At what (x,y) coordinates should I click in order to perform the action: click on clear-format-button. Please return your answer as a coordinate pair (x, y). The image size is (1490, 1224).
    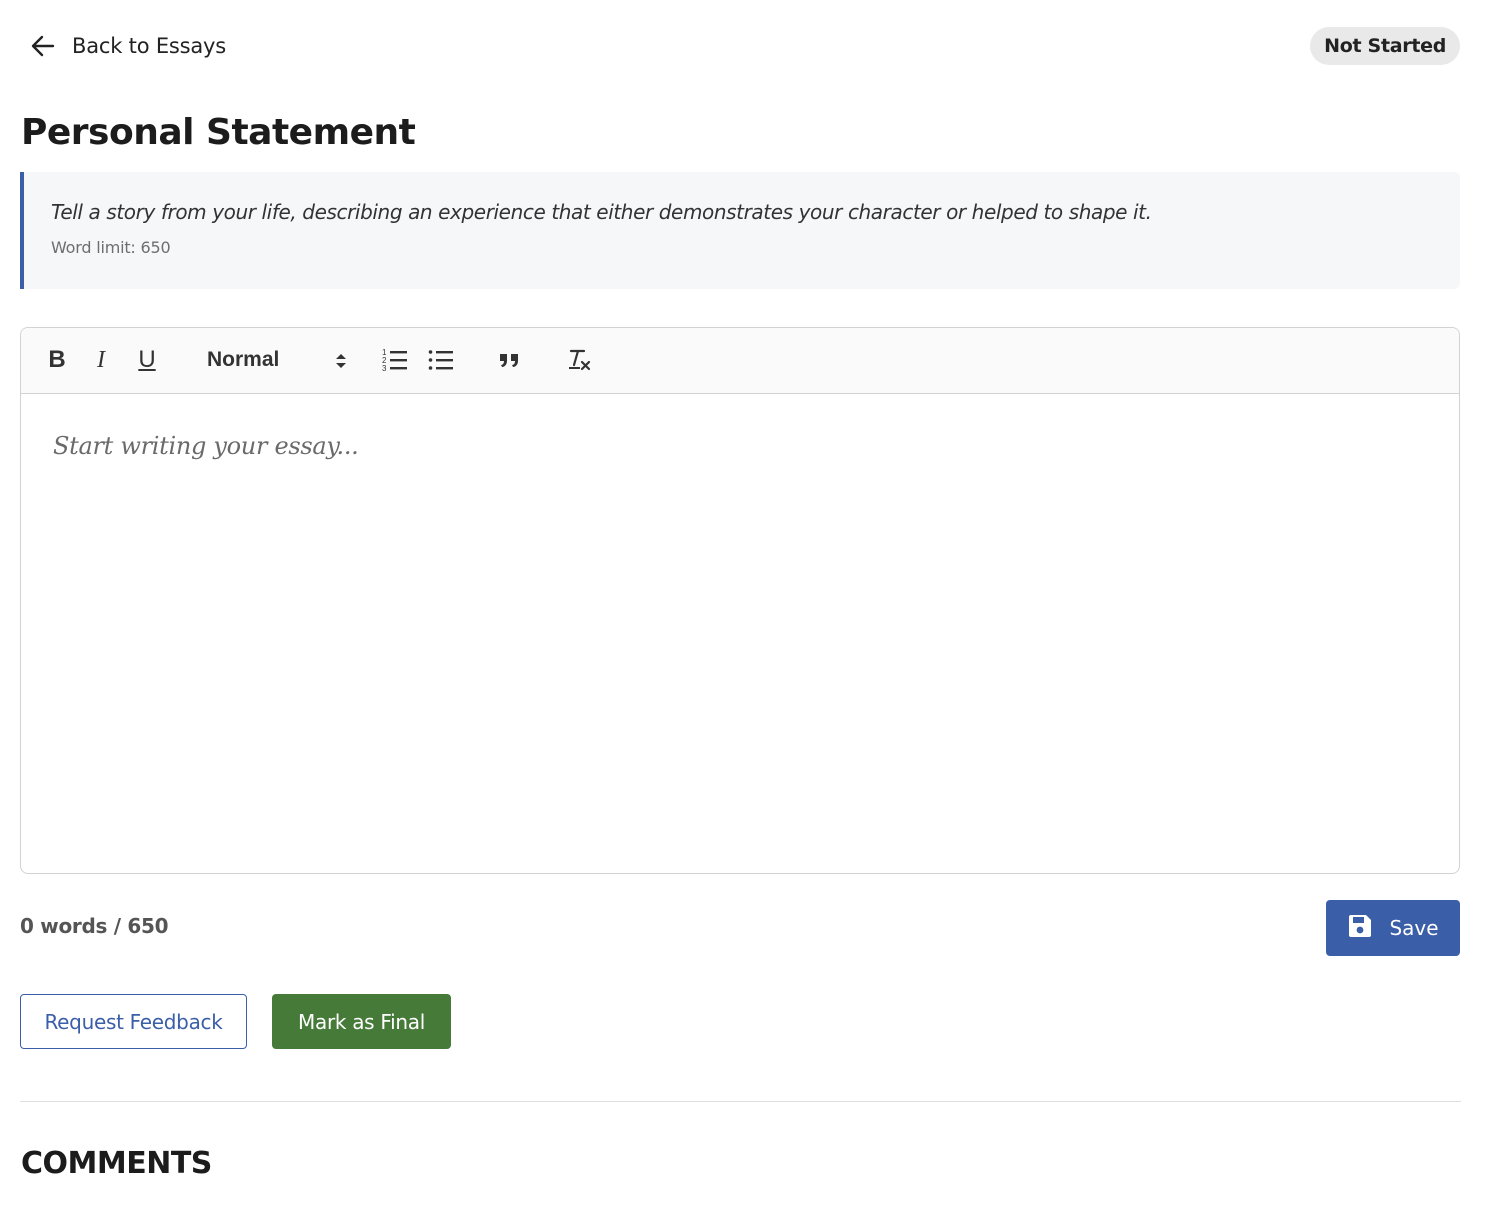
    Looking at the image, I should click on (579, 360).